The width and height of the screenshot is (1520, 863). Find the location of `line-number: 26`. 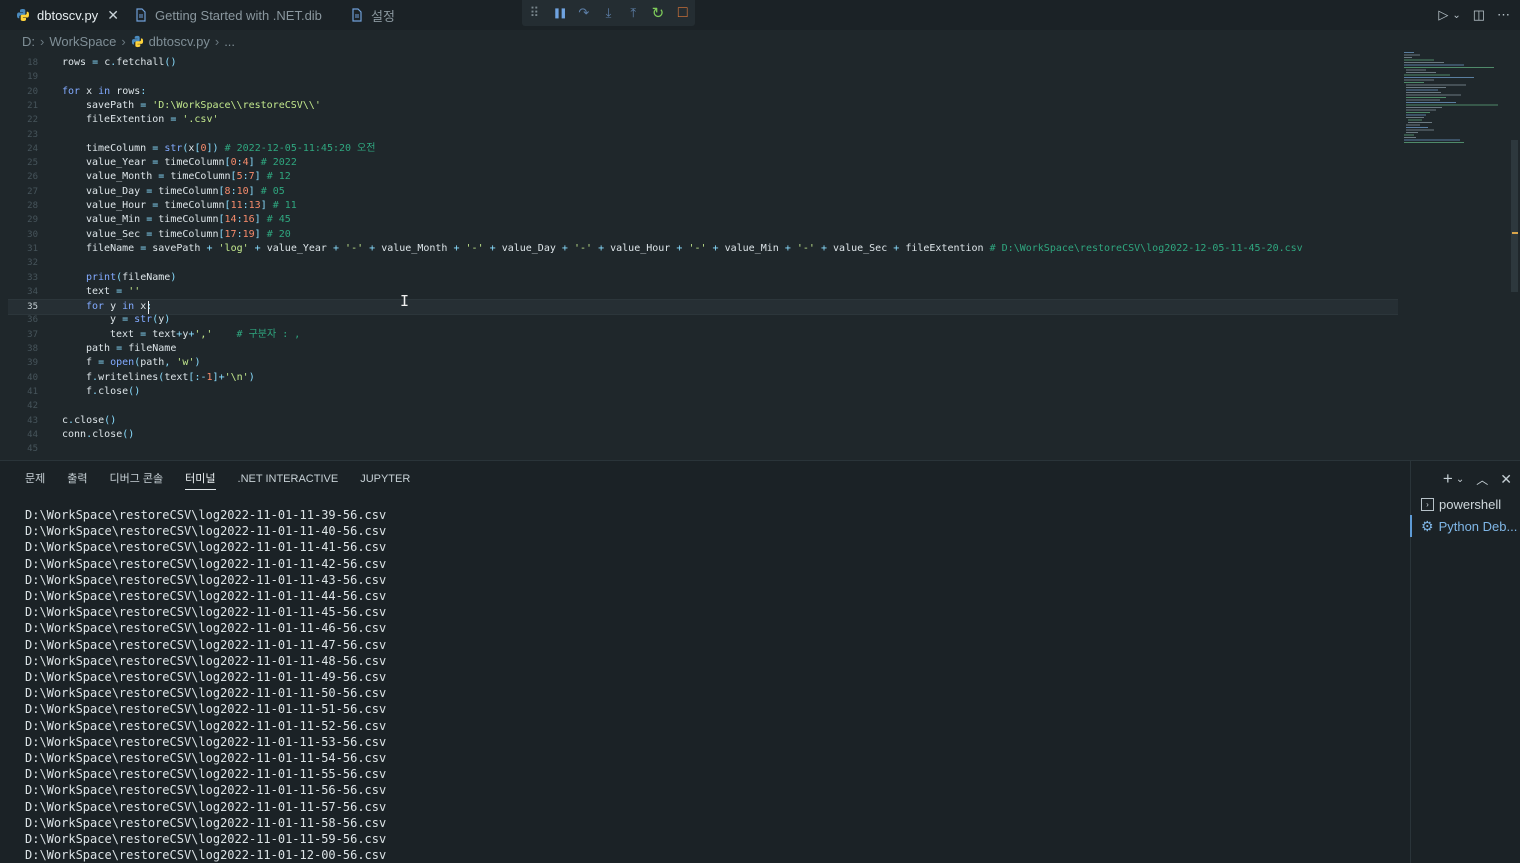

line-number: 26 is located at coordinates (23, 177).